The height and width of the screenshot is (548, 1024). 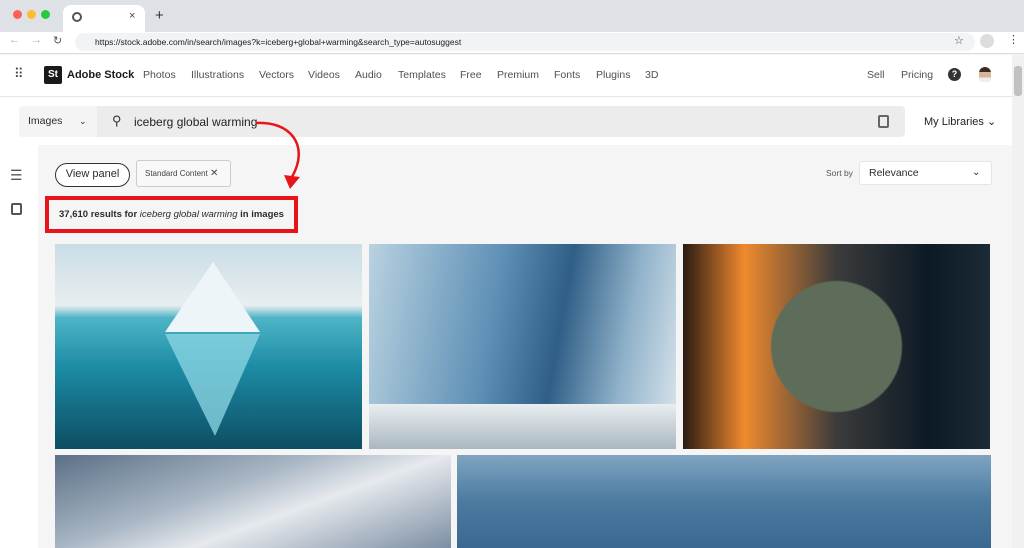 What do you see at coordinates (214, 173) in the screenshot?
I see `close-icon: ✕` at bounding box center [214, 173].